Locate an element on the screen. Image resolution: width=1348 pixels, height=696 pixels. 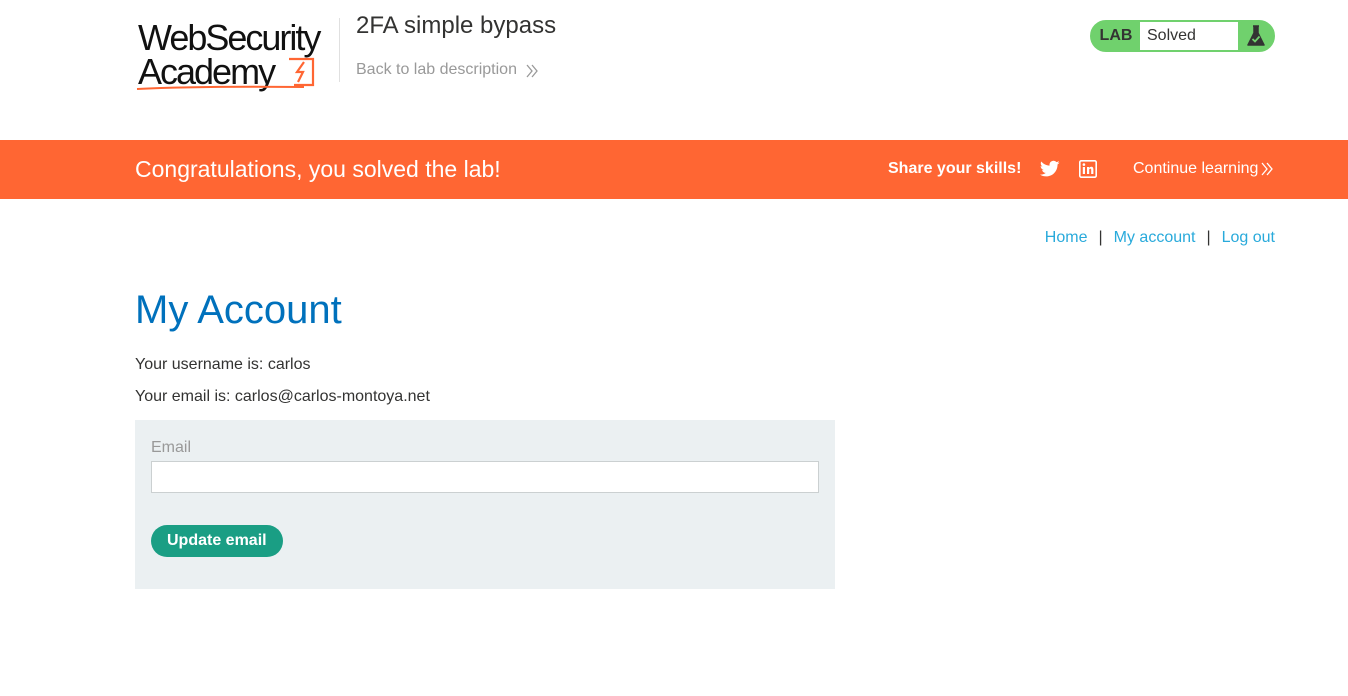
username-info: Your username is: carlos is located at coordinates (223, 364).